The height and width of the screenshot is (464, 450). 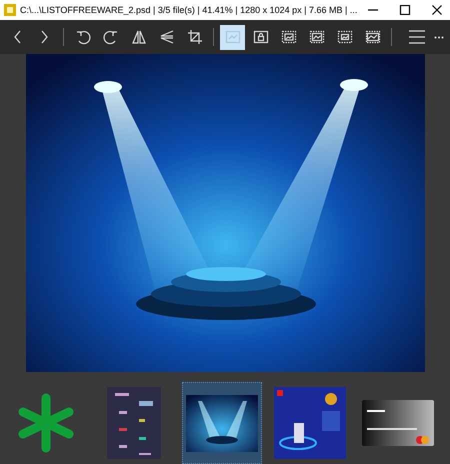 What do you see at coordinates (45, 37) in the screenshot?
I see `chevron-right-icon` at bounding box center [45, 37].